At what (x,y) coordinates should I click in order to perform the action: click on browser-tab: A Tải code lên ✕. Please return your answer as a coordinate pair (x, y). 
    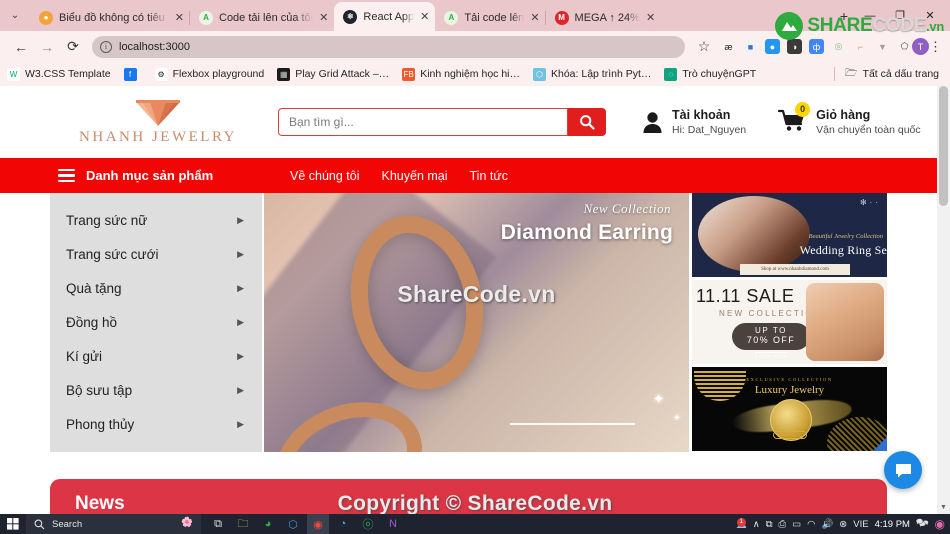
    Looking at the image, I should click on (490, 17).